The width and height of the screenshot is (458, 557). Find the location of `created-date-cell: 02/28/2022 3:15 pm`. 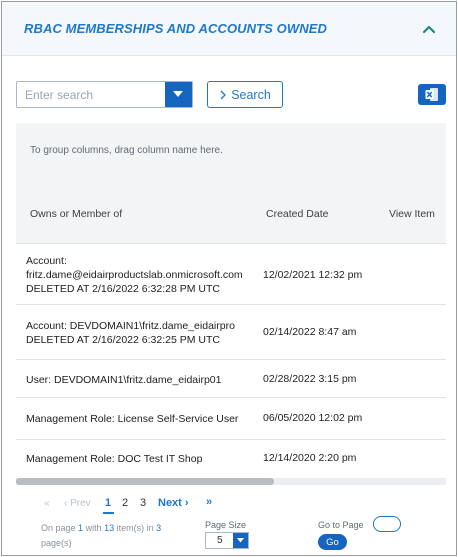

created-date-cell: 02/28/2022 3:15 pm is located at coordinates (310, 379).